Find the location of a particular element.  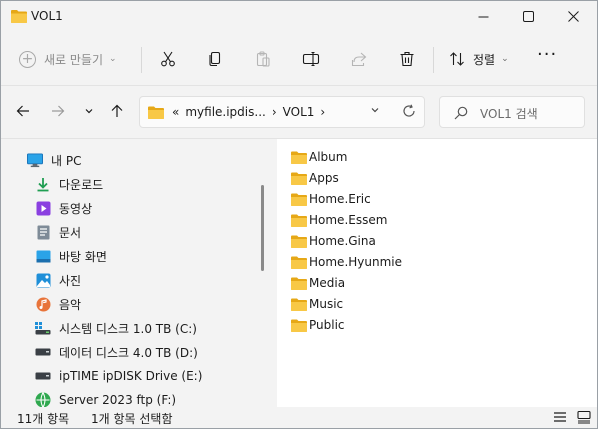

refresh-button is located at coordinates (409, 112).